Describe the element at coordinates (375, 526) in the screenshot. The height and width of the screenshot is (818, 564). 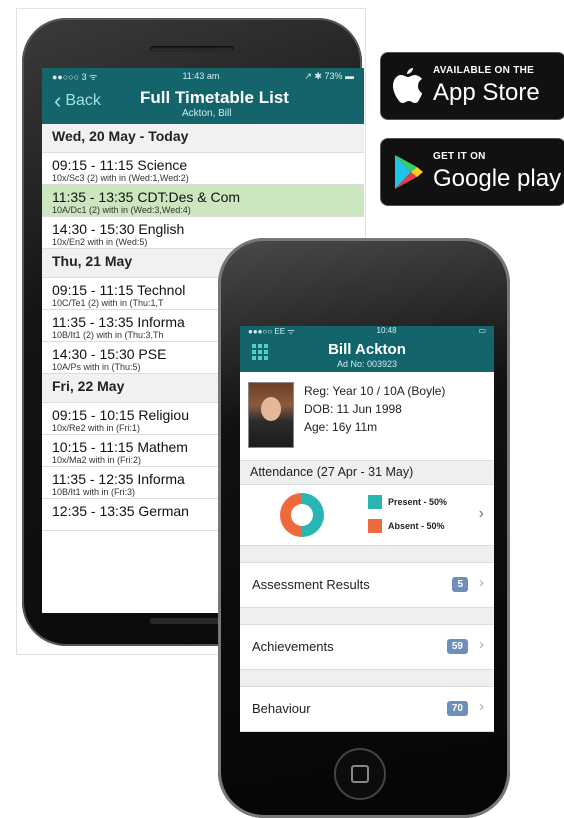
I see `absent-swatch` at that location.